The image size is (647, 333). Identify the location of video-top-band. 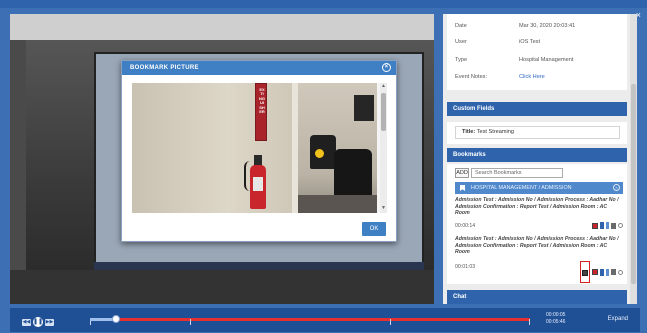
(222, 27).